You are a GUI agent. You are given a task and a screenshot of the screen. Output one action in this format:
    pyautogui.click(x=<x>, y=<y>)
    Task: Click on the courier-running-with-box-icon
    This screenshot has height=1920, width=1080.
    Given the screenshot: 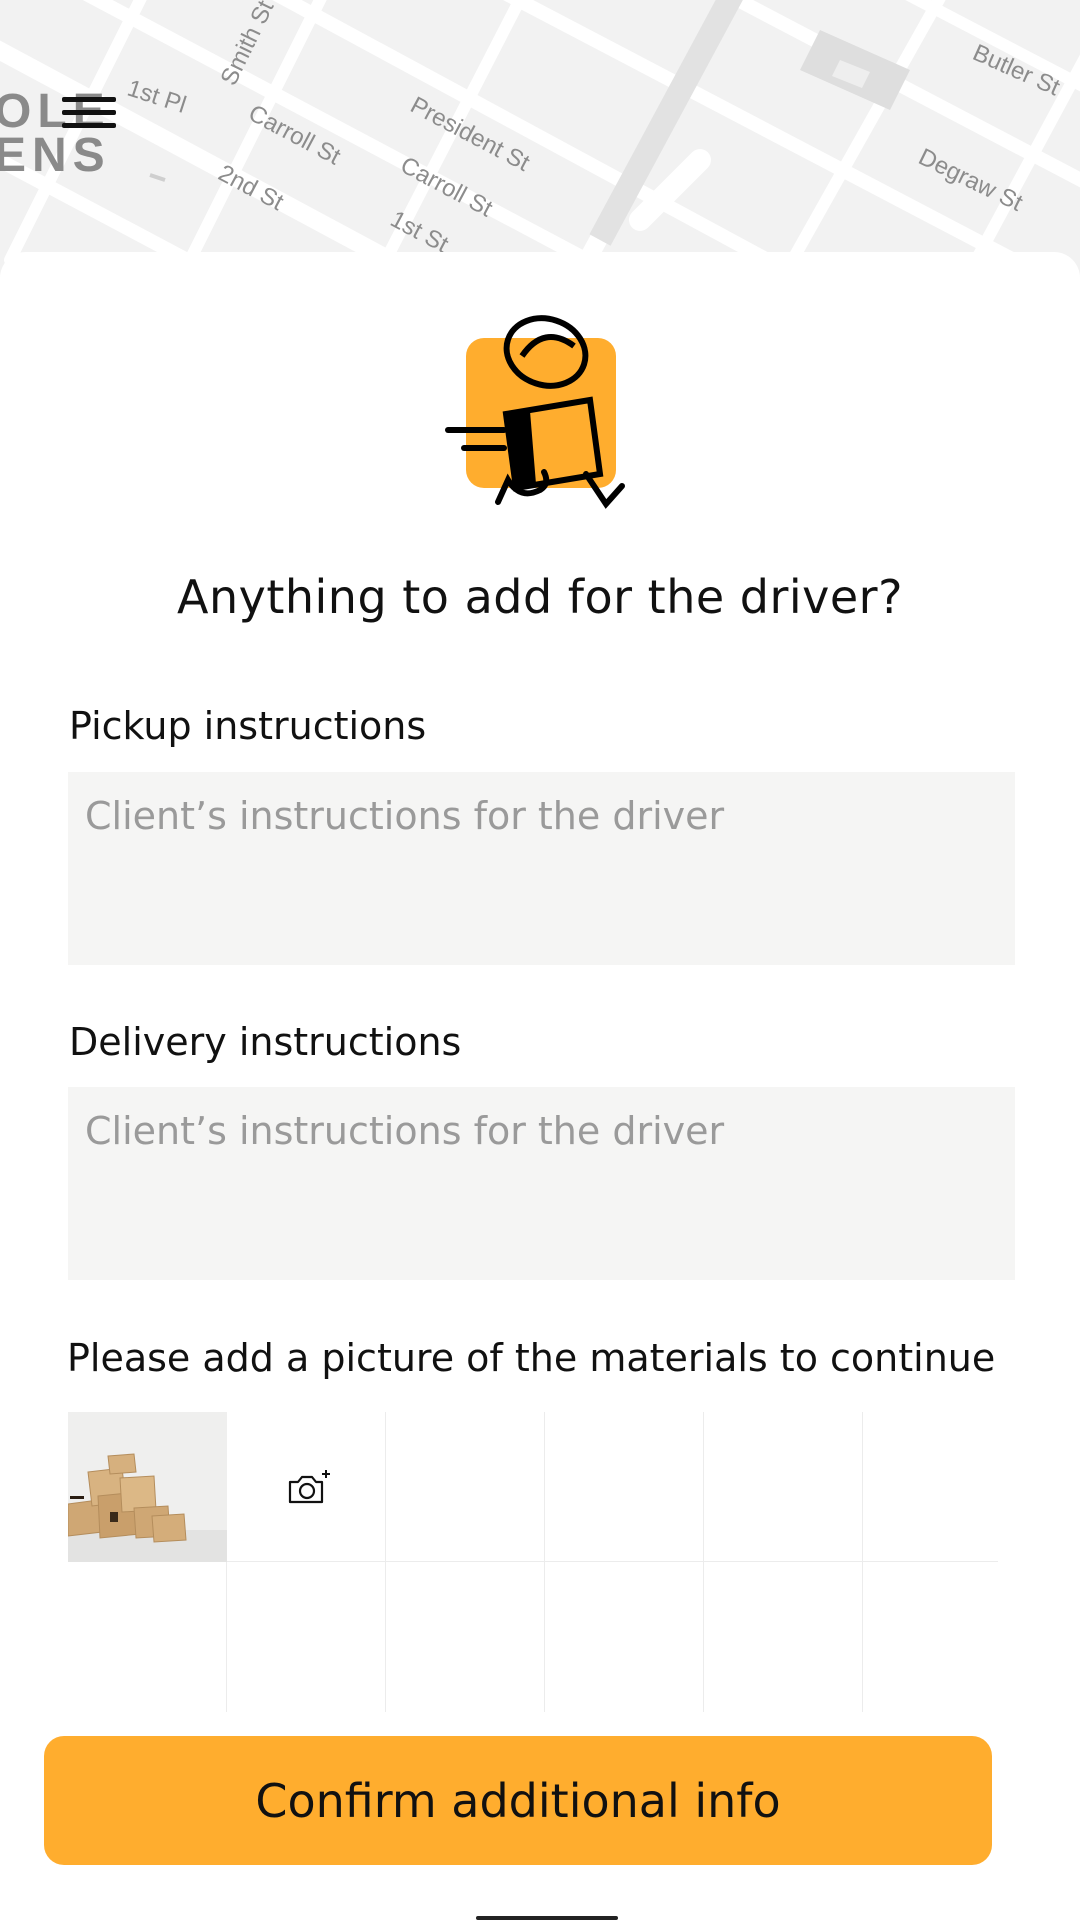 What is the action you would take?
    pyautogui.click(x=535, y=412)
    